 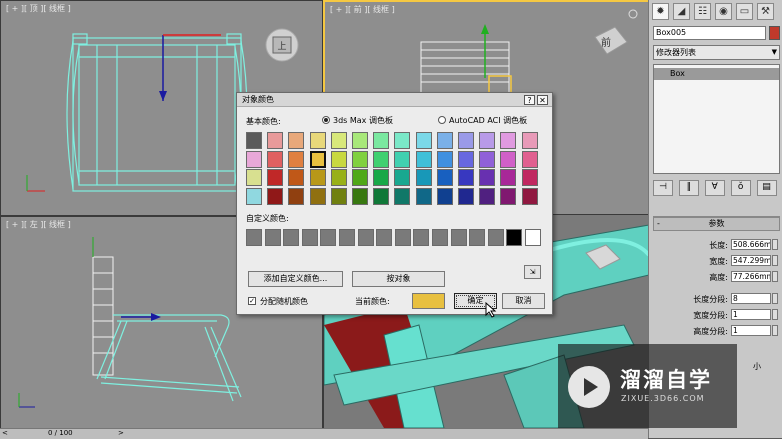 What do you see at coordinates (702, 11) in the screenshot?
I see `hierarchy-tab-icon: ☷` at bounding box center [702, 11].